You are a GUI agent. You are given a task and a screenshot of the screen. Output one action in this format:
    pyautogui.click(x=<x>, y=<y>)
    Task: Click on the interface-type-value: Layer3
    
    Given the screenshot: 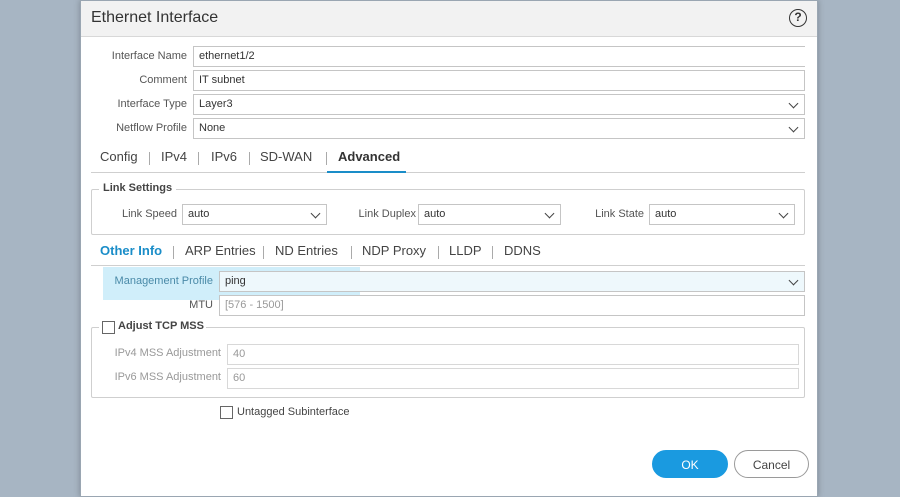 What is the action you would take?
    pyautogui.click(x=216, y=104)
    